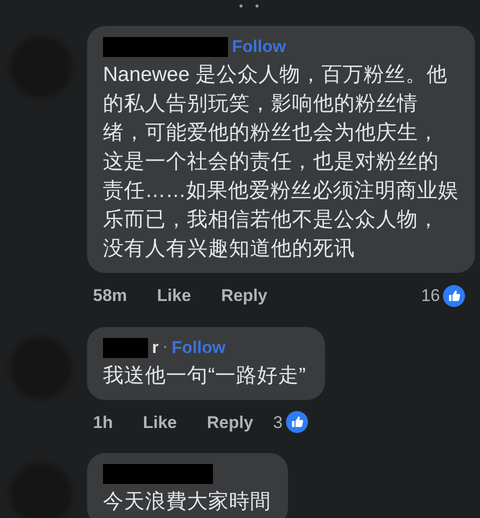  What do you see at coordinates (205, 375) in the screenshot?
I see `comment-text: 我送他一句“一路好走”` at bounding box center [205, 375].